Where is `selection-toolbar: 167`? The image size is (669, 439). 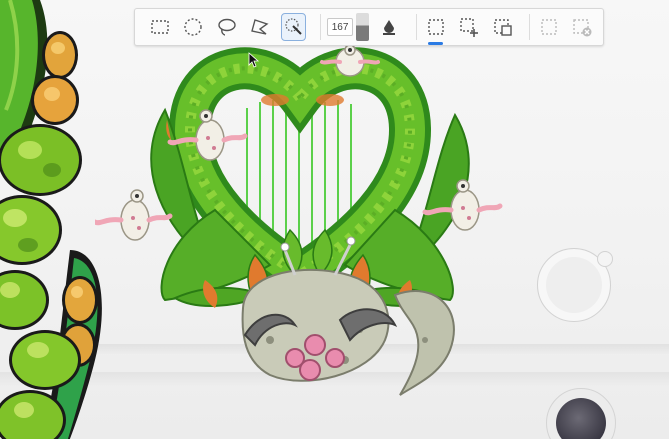
selection-toolbar: 167 is located at coordinates (369, 27).